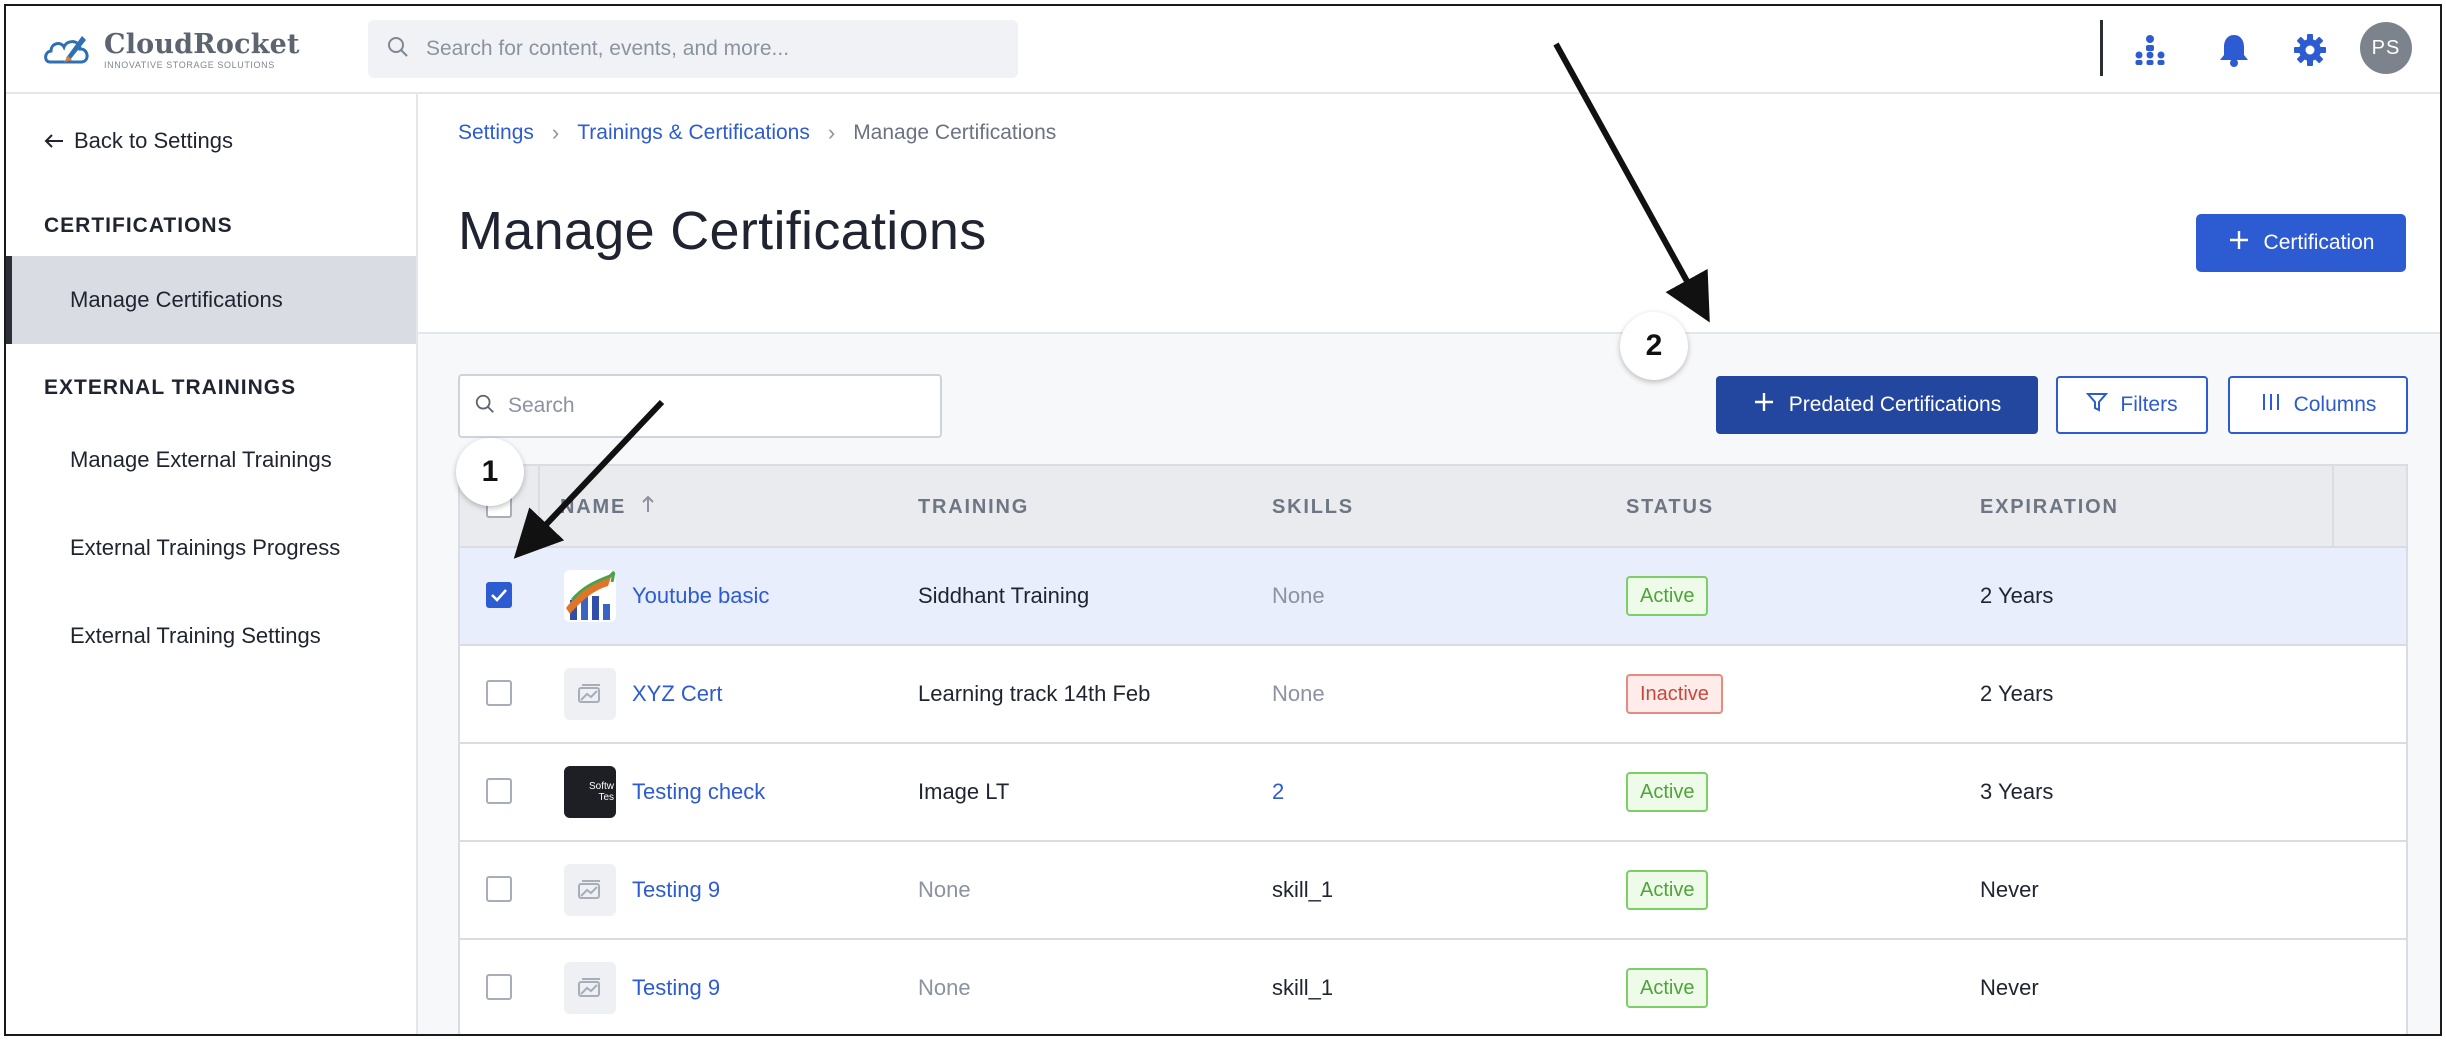  What do you see at coordinates (2150, 50) in the screenshot?
I see `org-chart-icon` at bounding box center [2150, 50].